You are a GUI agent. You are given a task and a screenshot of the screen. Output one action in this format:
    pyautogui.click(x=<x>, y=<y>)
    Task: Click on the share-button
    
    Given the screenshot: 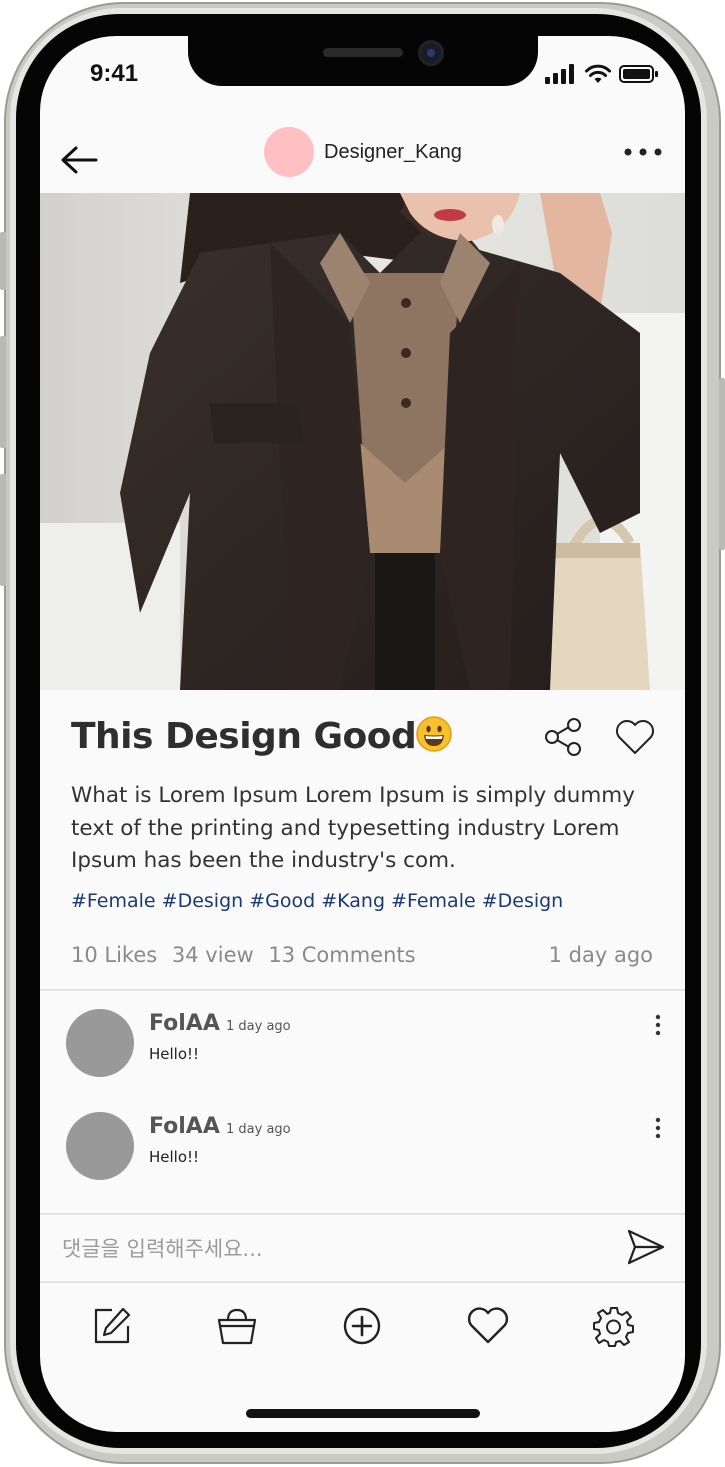 What is the action you would take?
    pyautogui.click(x=563, y=737)
    